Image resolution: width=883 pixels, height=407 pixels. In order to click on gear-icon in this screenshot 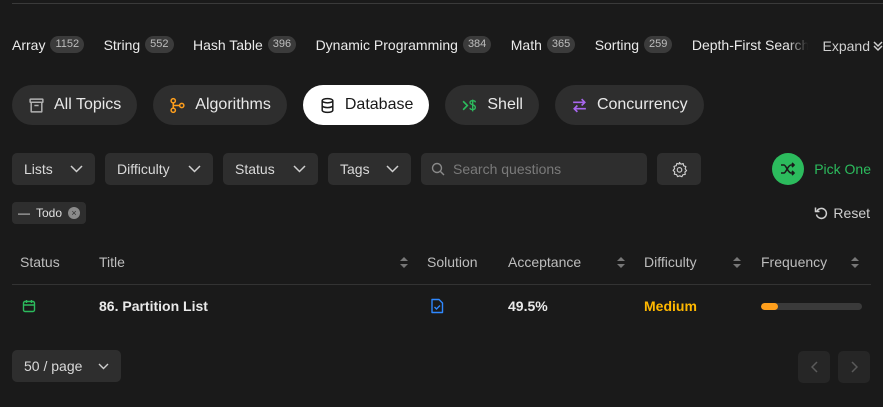, I will do `click(679, 169)`.